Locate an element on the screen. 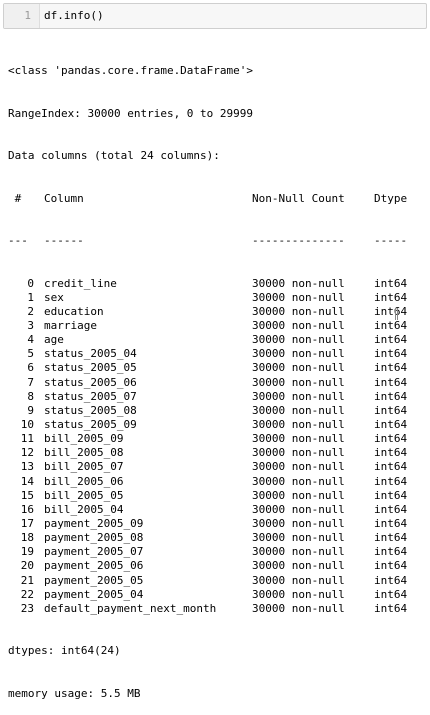 This screenshot has height=715, width=430. row-column-name: credit_line is located at coordinates (80, 283).